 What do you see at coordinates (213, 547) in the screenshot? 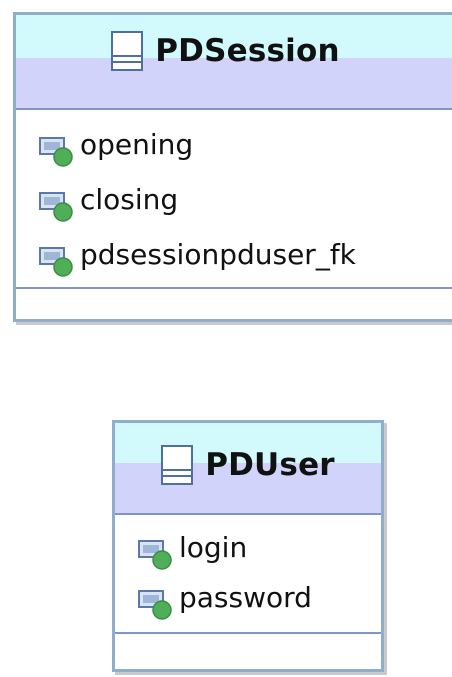
I see `attribute-label: login` at bounding box center [213, 547].